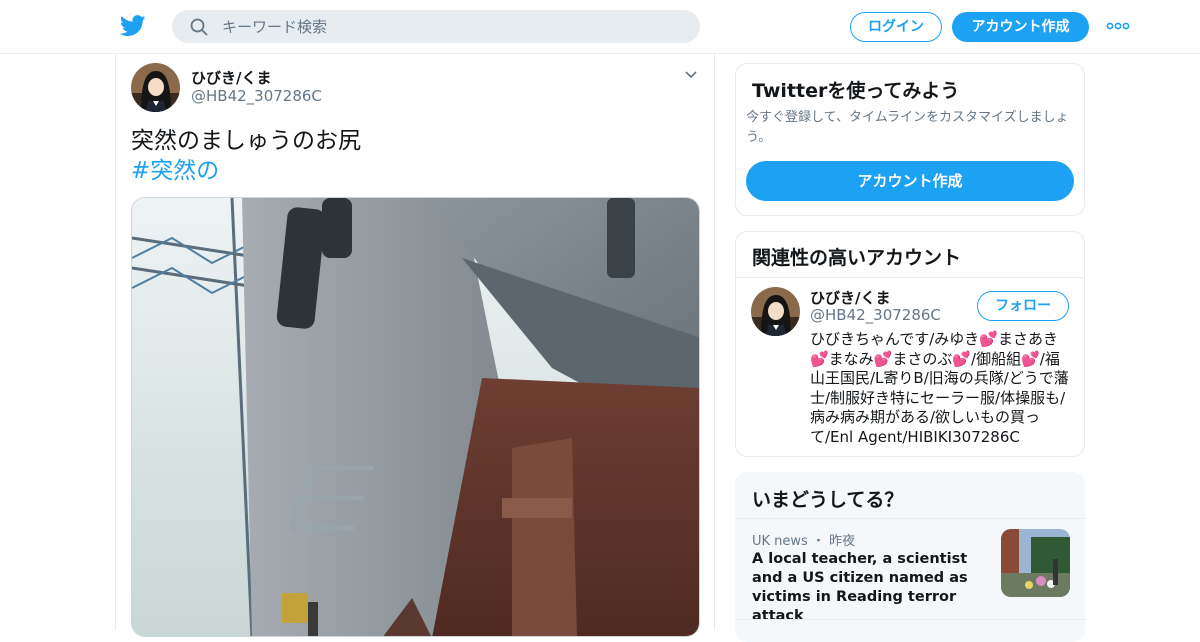 This screenshot has height=642, width=1200. Describe the element at coordinates (1020, 27) in the screenshot. I see `signup-button: アカウント作成` at that location.